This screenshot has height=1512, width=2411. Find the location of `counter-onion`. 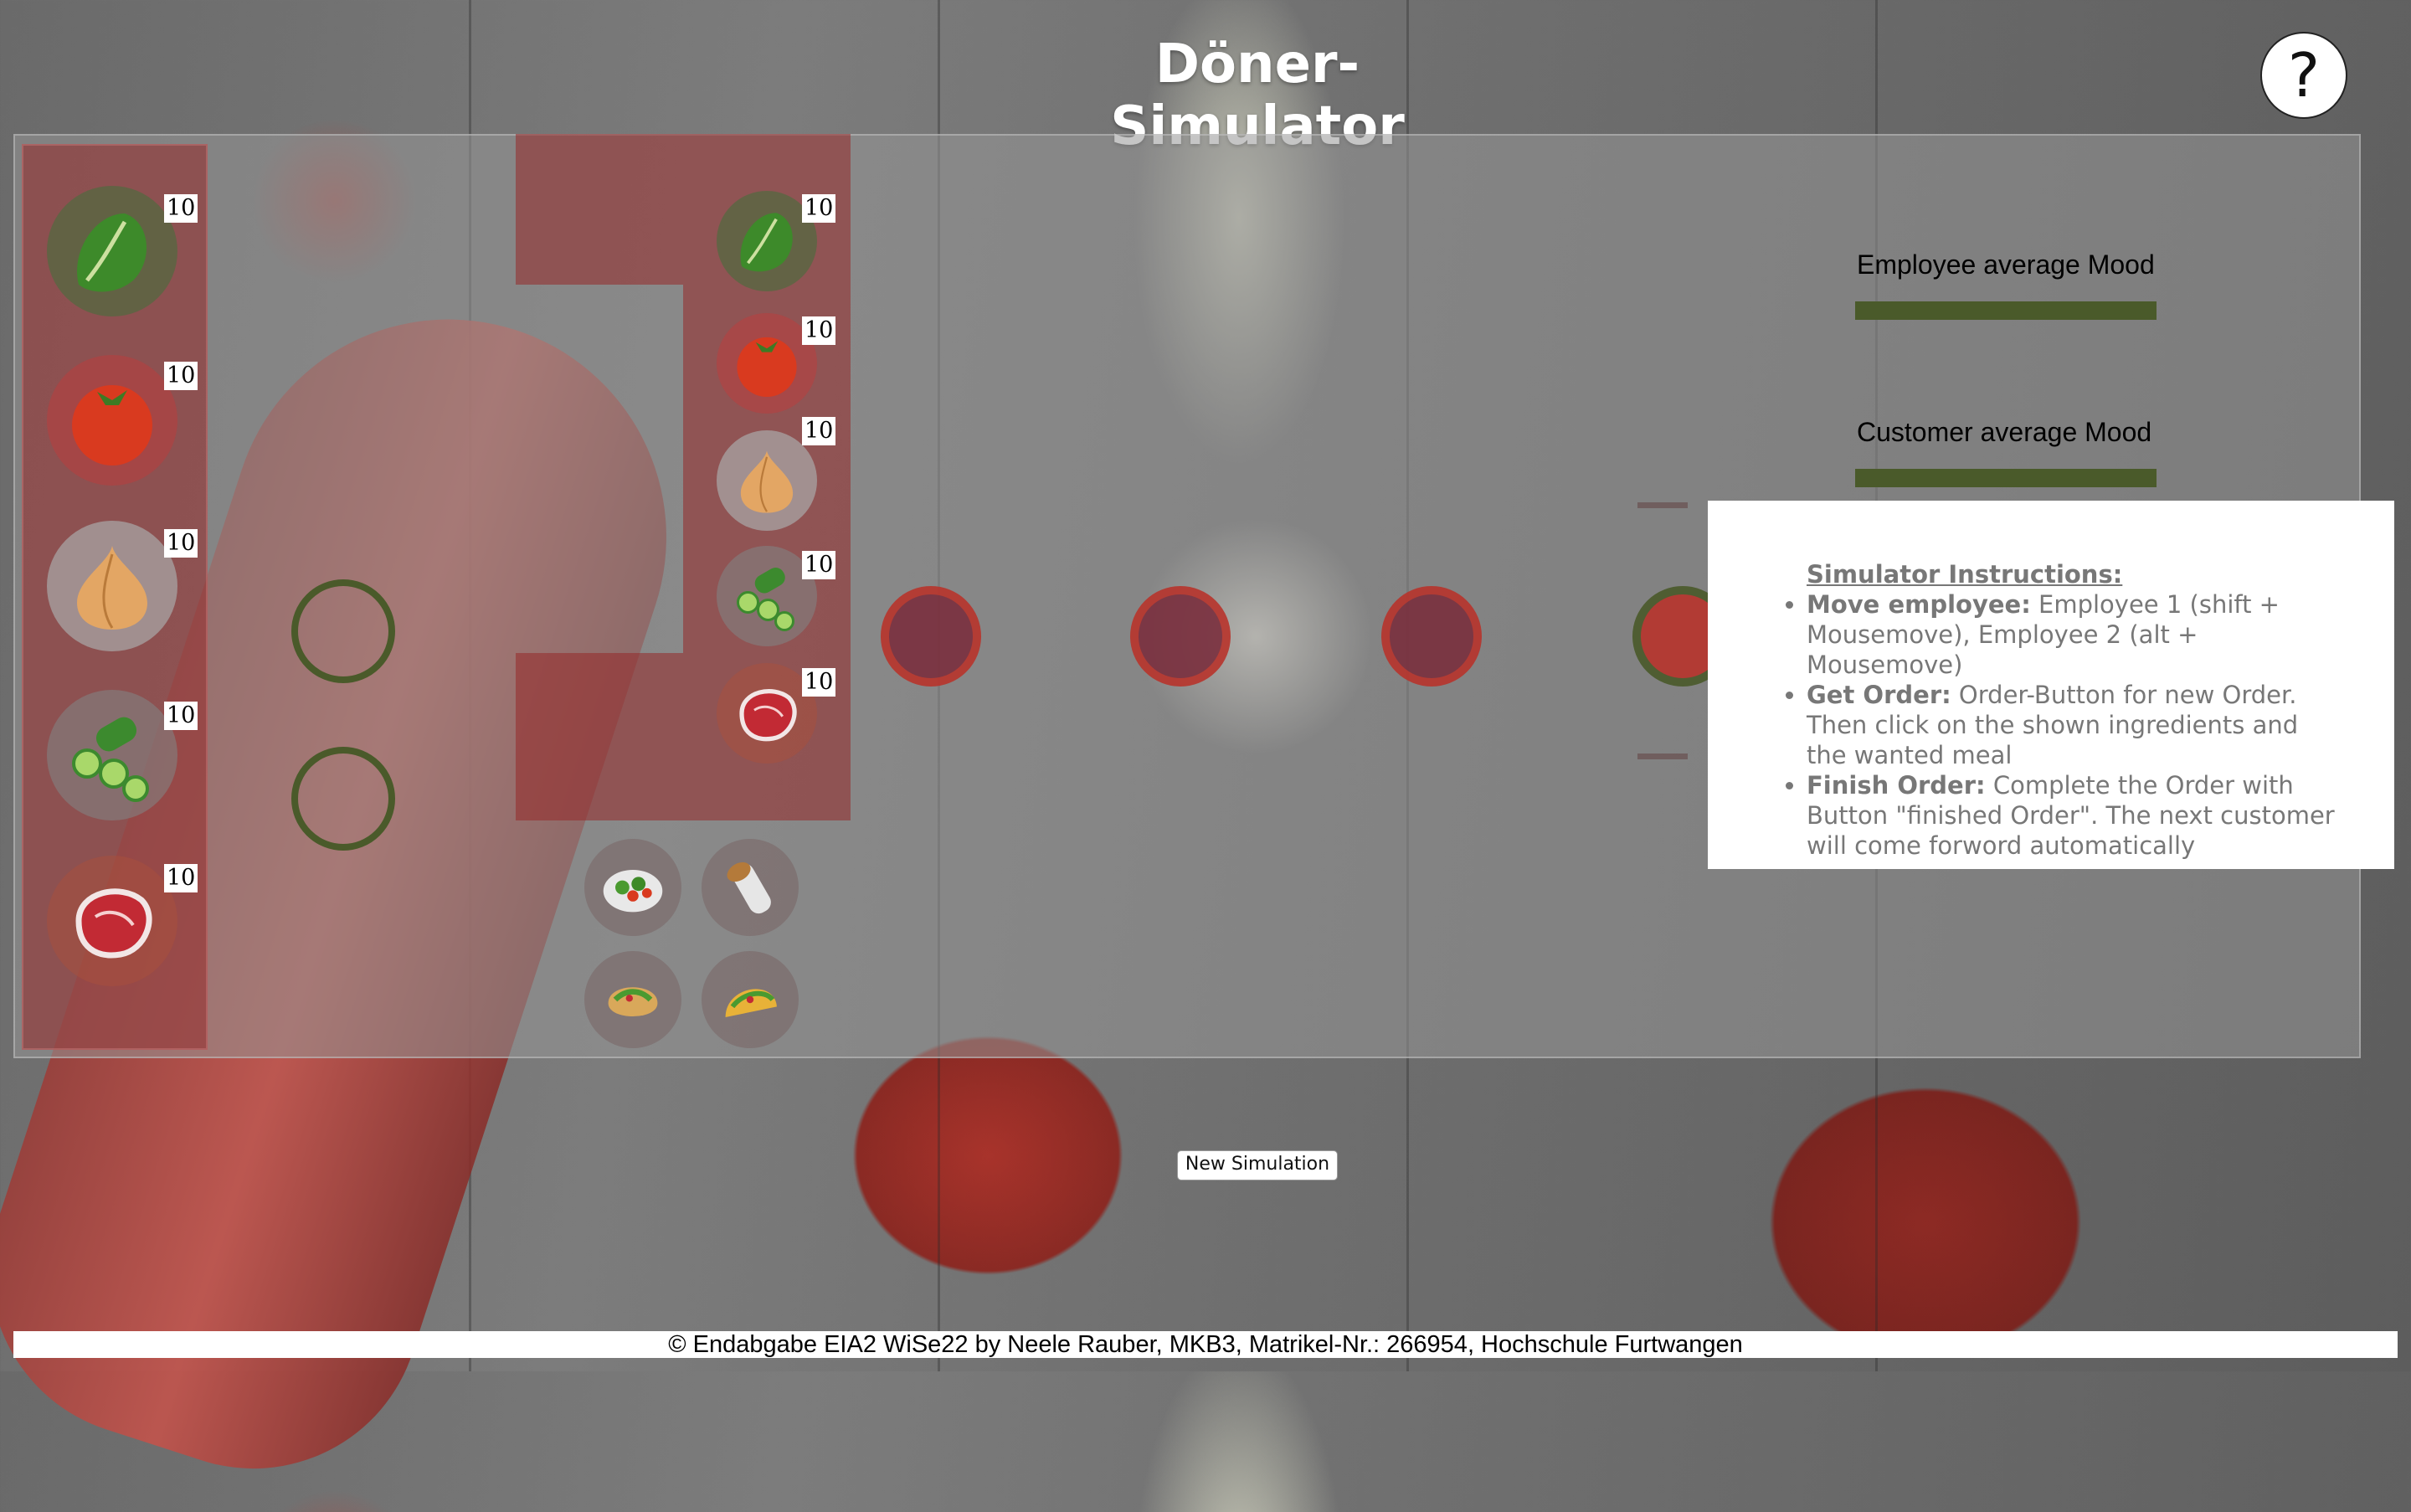

counter-onion is located at coordinates (767, 480).